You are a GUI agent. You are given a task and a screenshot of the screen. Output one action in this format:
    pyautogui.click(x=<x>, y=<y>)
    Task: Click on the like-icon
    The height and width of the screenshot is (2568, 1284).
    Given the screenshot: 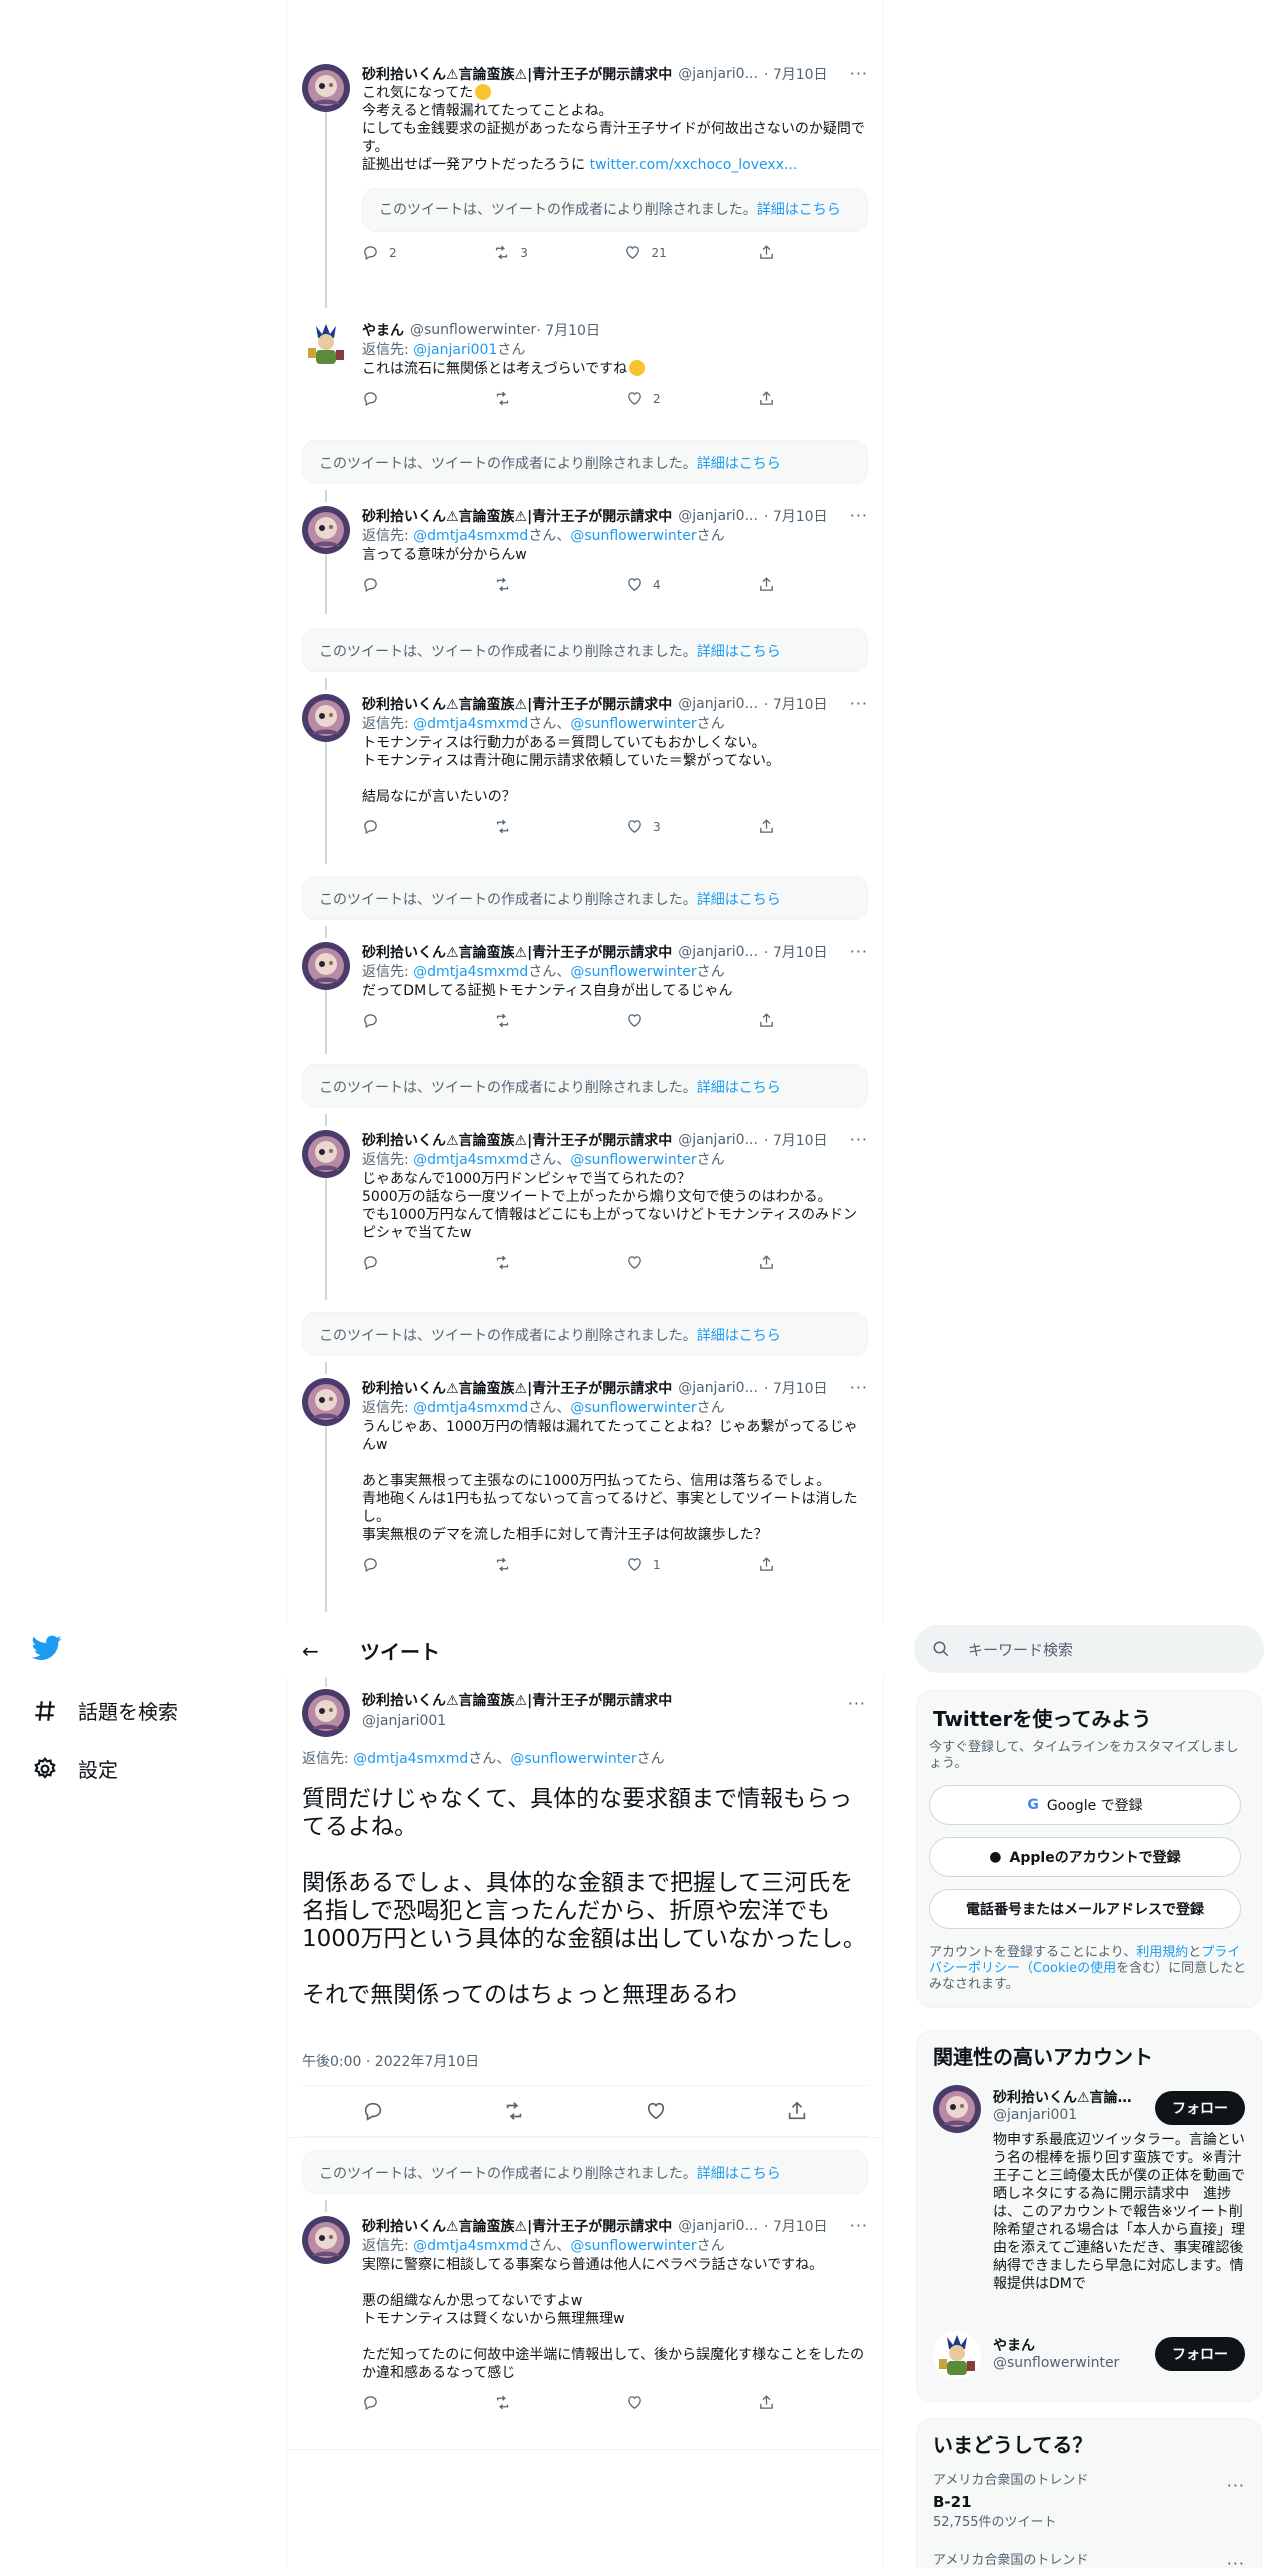 What is the action you would take?
    pyautogui.click(x=656, y=2111)
    